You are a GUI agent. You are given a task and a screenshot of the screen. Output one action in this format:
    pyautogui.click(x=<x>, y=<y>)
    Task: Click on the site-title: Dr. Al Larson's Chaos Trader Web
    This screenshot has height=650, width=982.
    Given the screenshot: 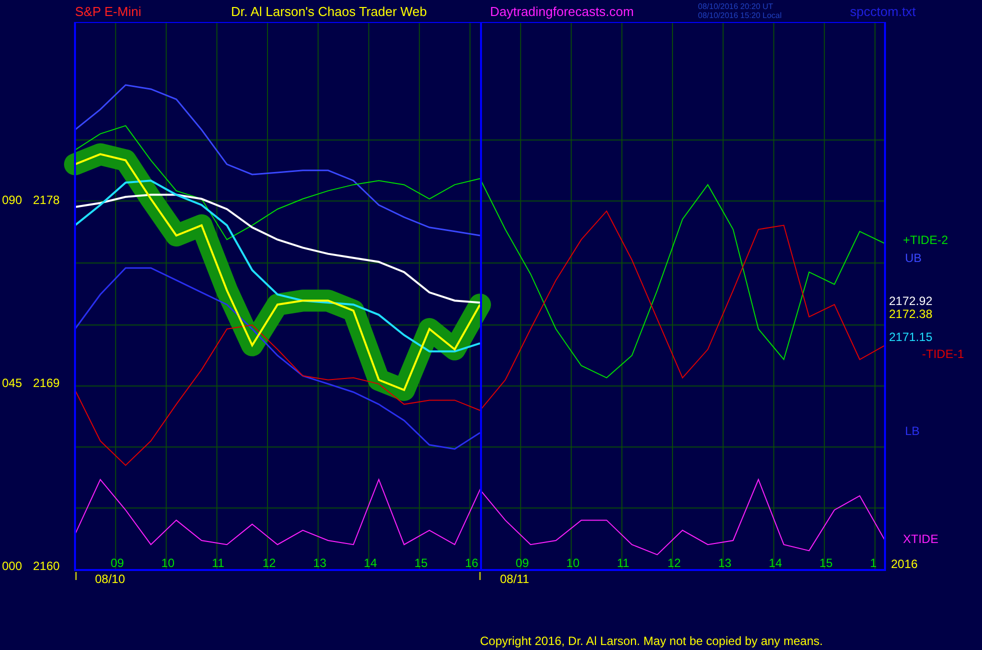 What is the action you would take?
    pyautogui.click(x=329, y=11)
    